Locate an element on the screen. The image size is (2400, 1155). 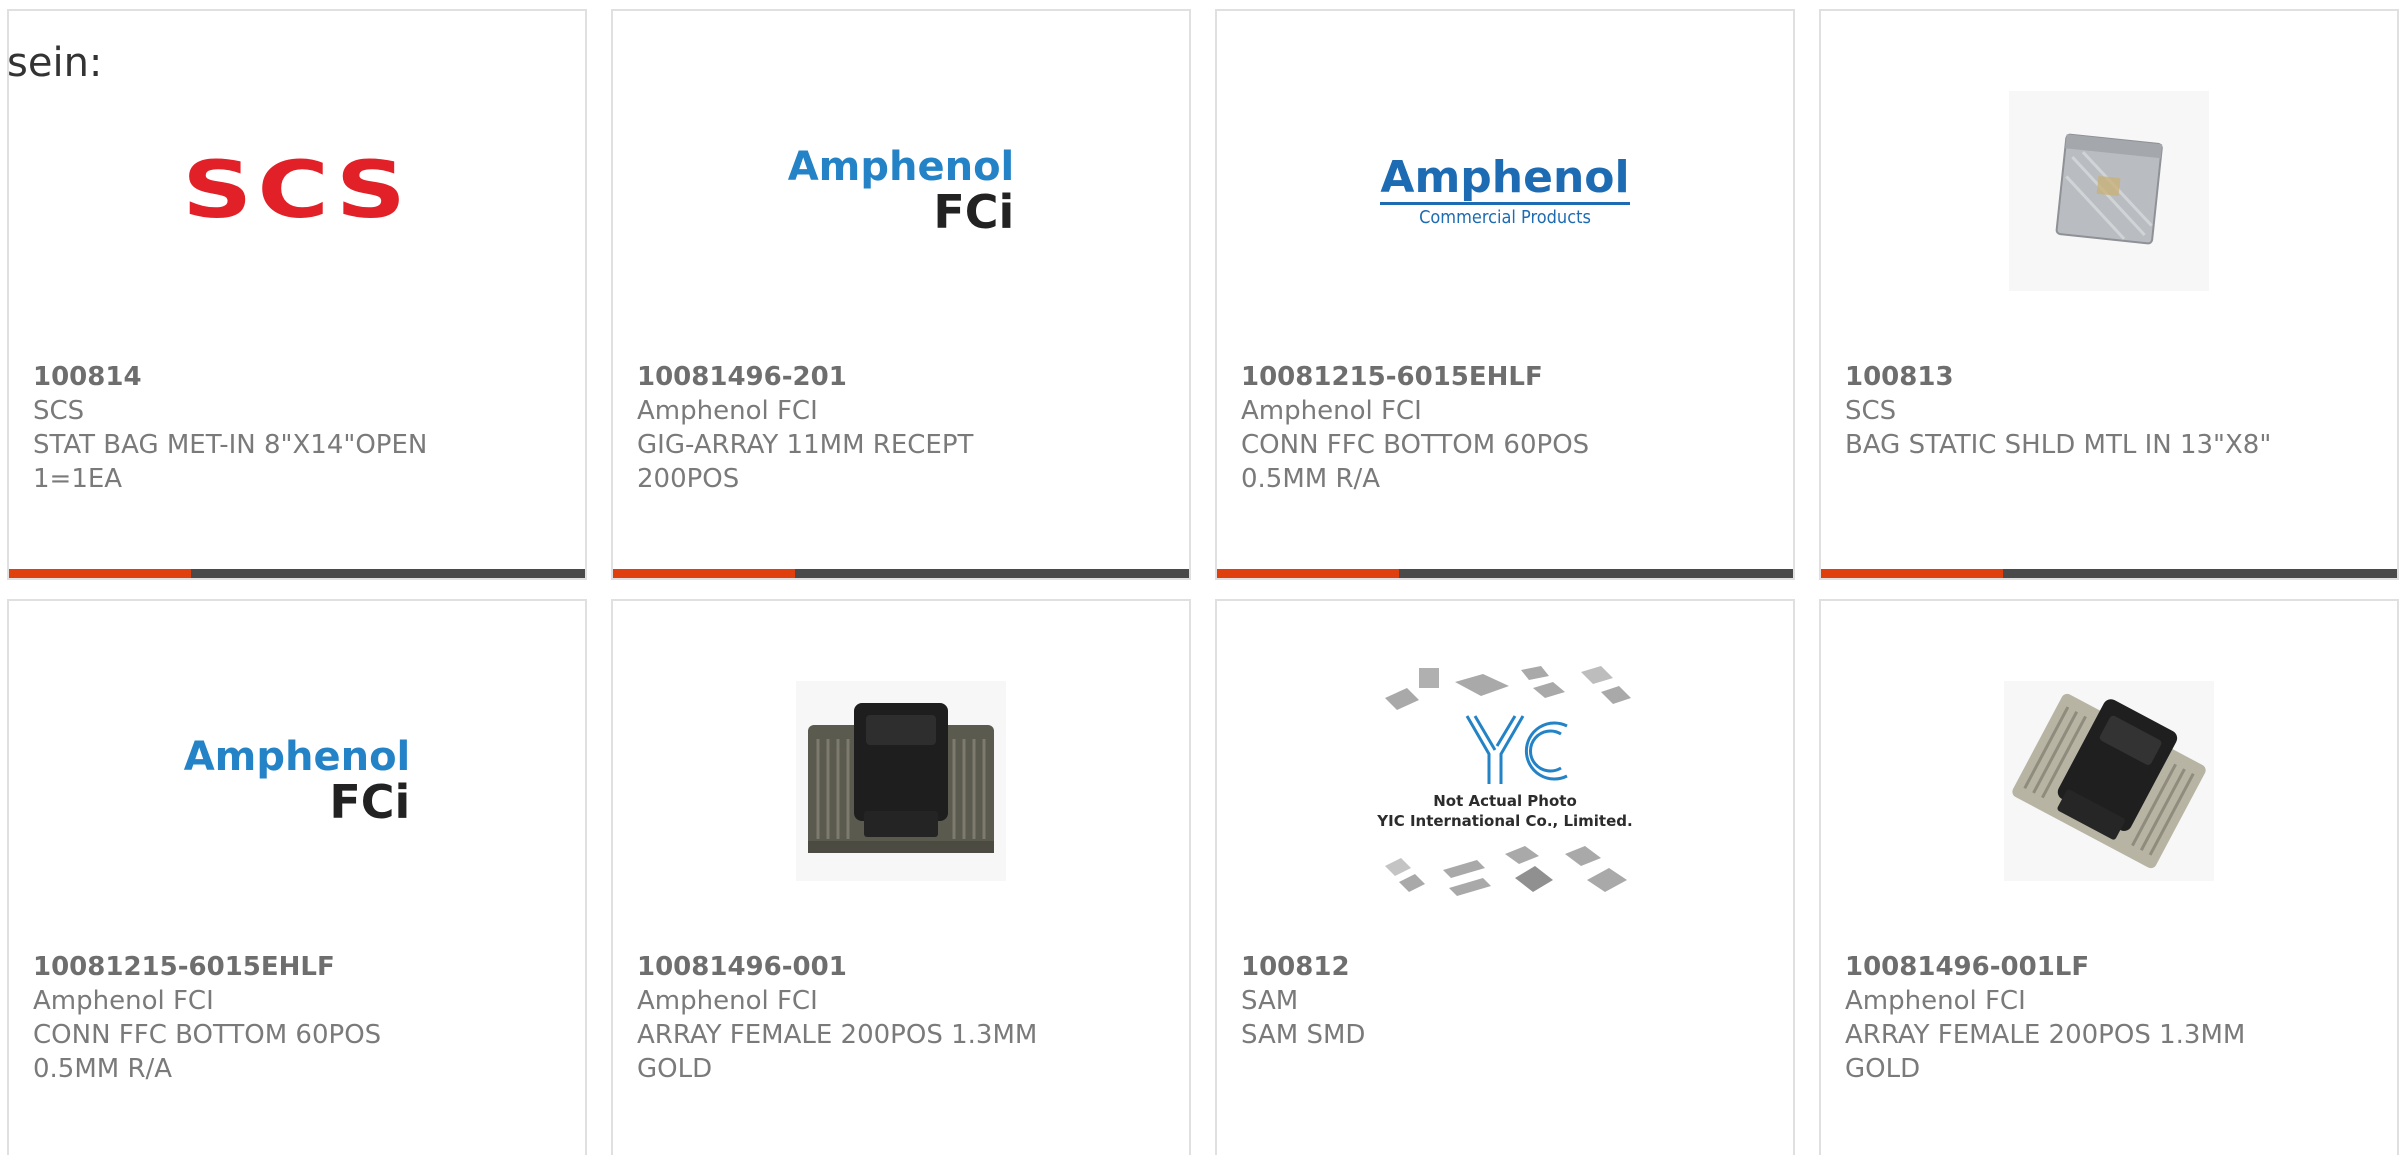
description-line: GIG-ARRAY 11MM RECEPT is located at coordinates (805, 445).